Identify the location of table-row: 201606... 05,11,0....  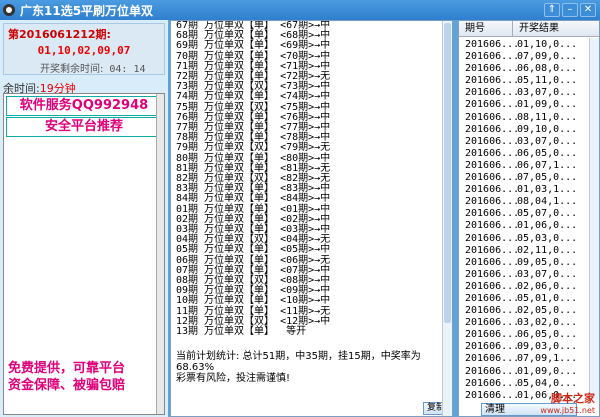
(524, 81).